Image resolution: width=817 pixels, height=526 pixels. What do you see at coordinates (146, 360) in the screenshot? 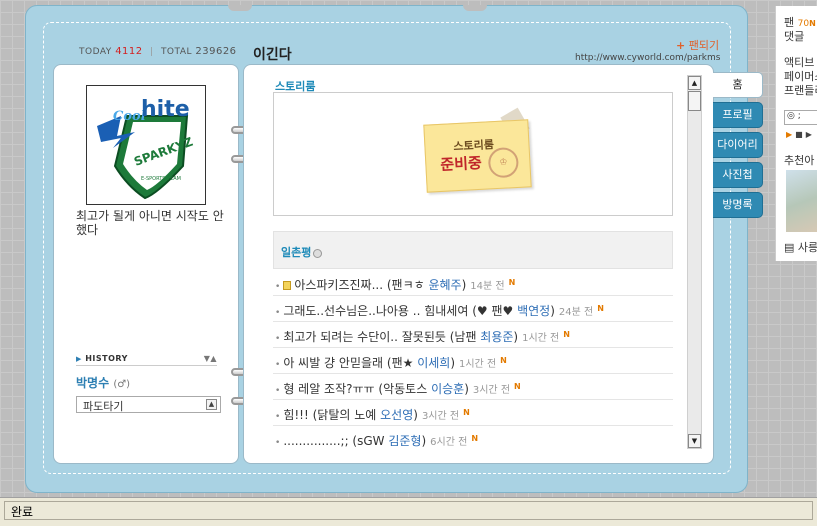
I see `history-toggle: ▶ HISTORY ▼▲` at bounding box center [146, 360].